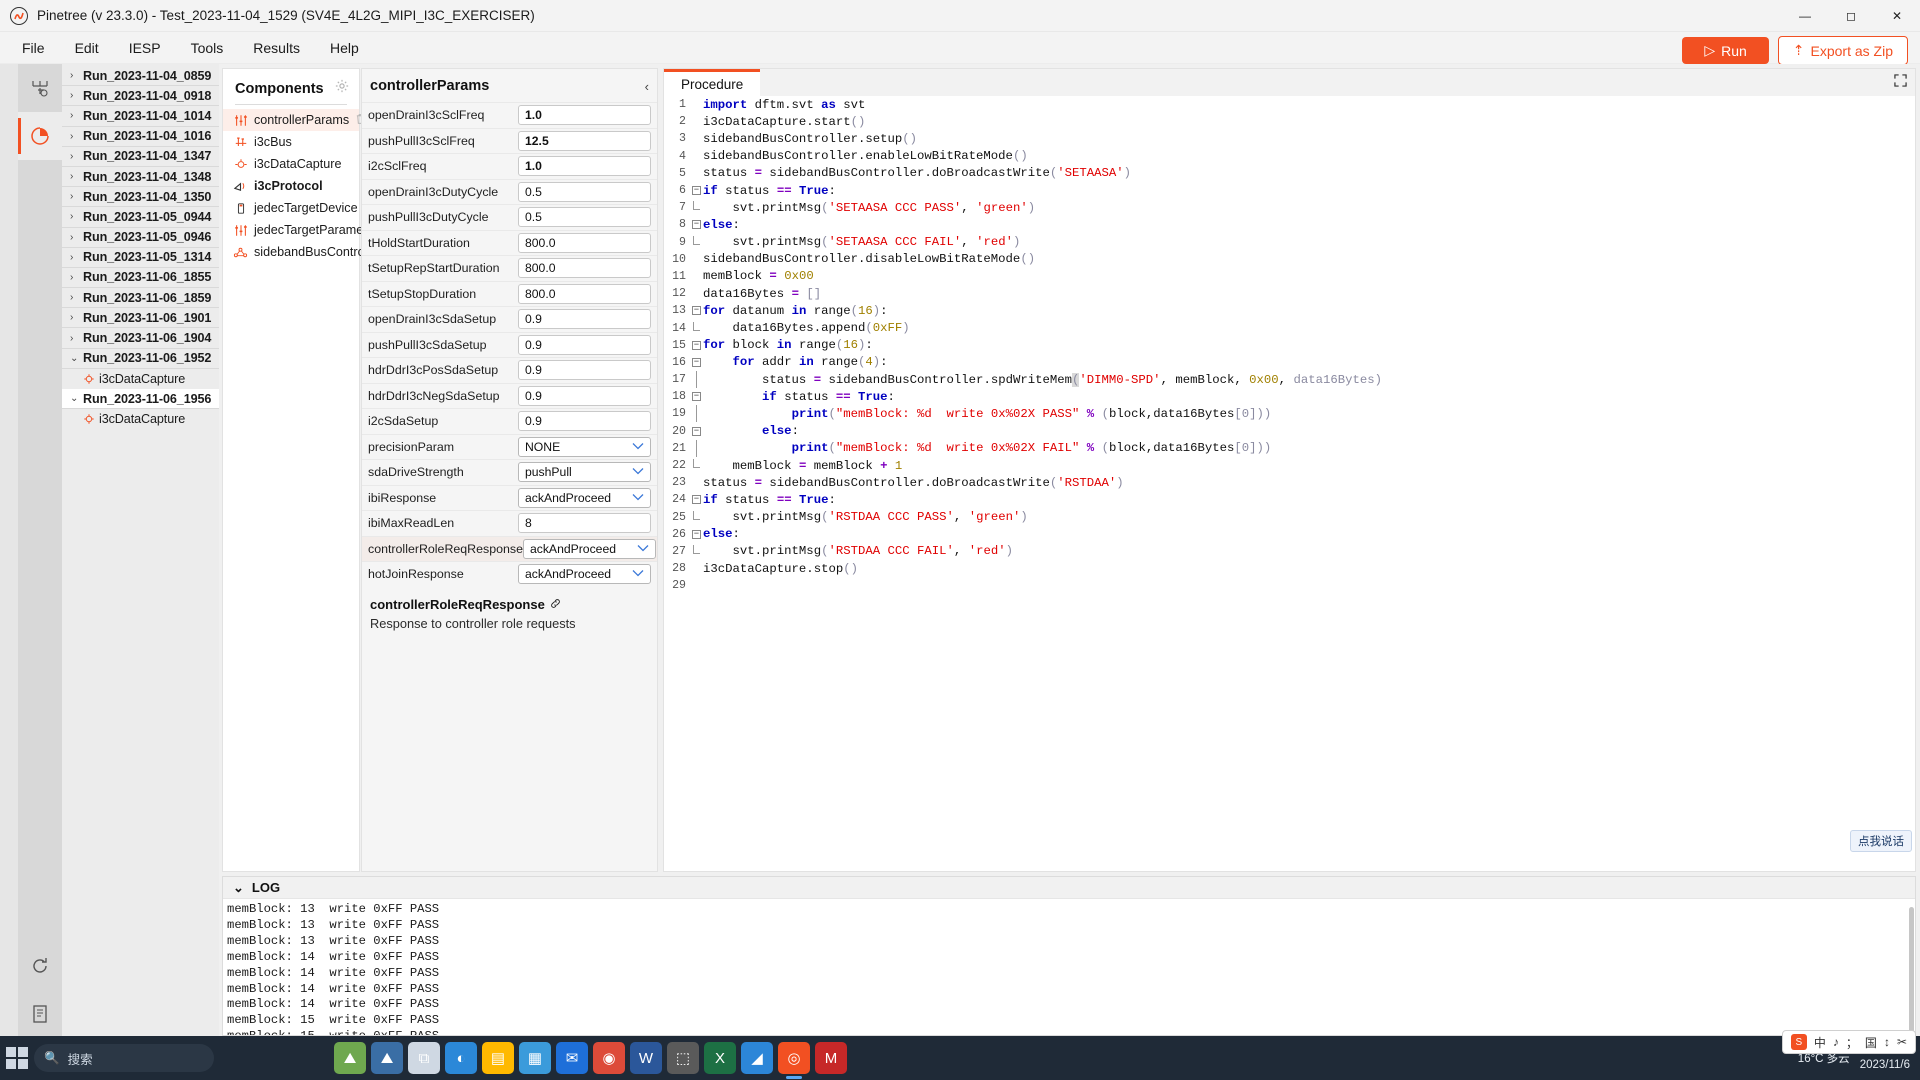 Image resolution: width=1920 pixels, height=1080 pixels. I want to click on menu-help: Help, so click(344, 48).